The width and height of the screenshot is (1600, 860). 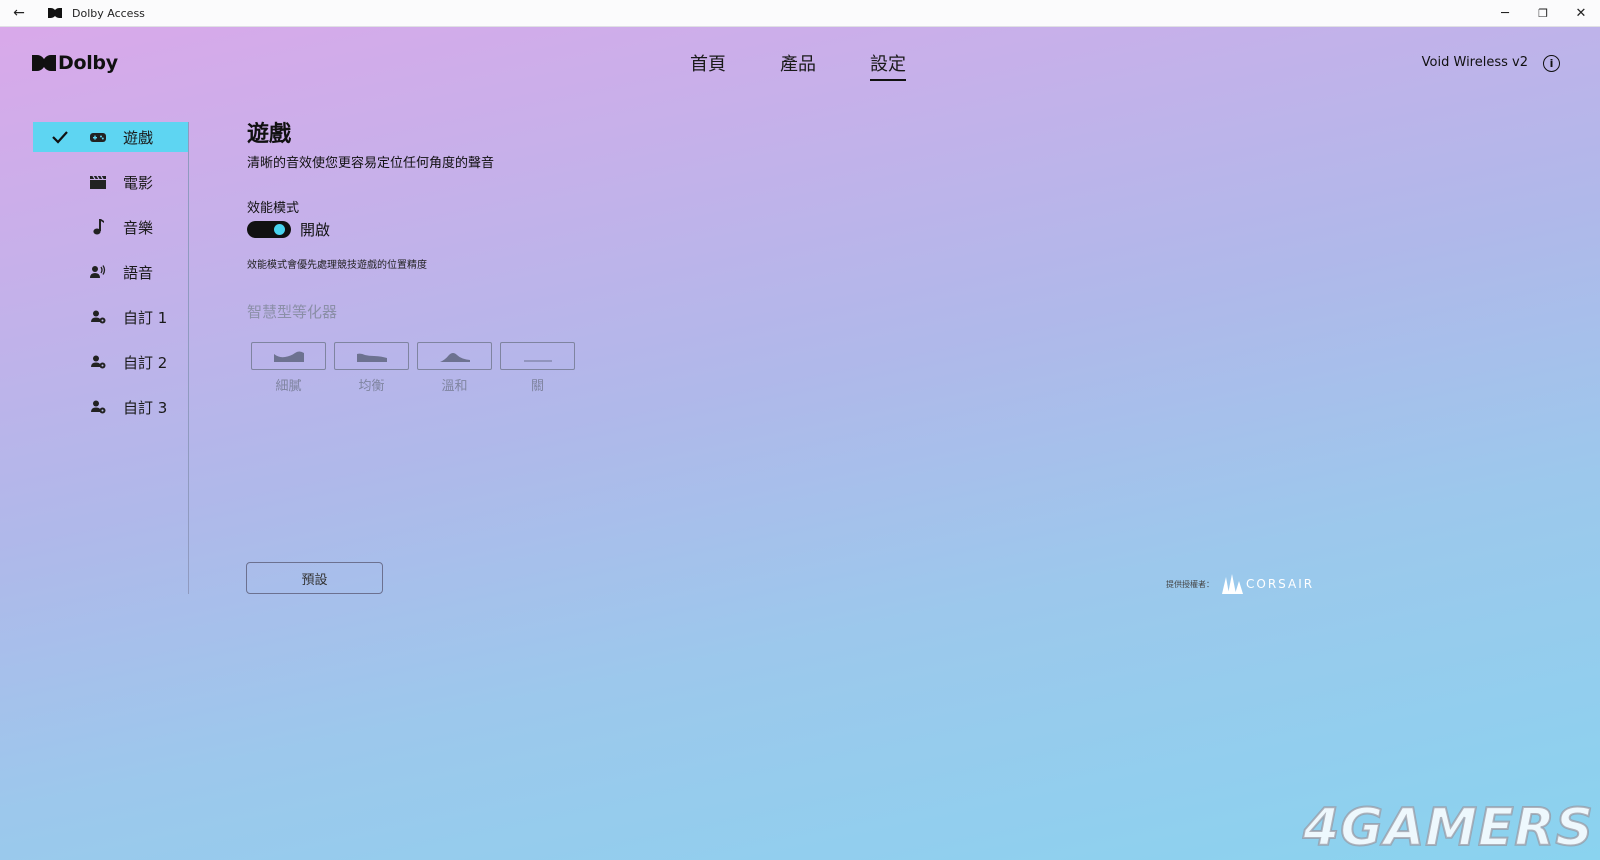 What do you see at coordinates (537, 368) in the screenshot?
I see `eq-option-off: 關` at bounding box center [537, 368].